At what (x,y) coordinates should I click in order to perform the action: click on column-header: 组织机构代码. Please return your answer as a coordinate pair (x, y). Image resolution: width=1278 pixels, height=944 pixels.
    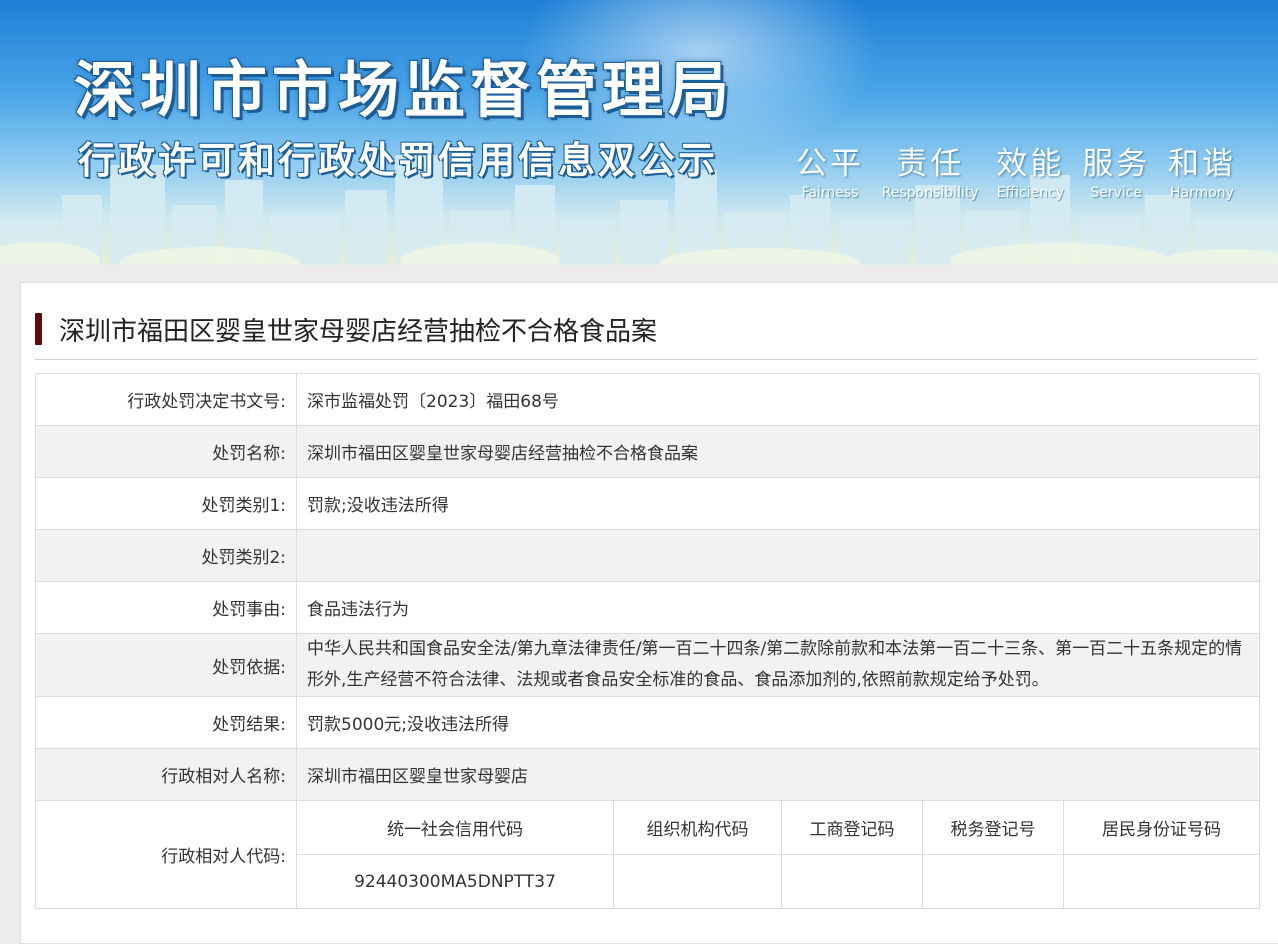
    Looking at the image, I should click on (697, 827).